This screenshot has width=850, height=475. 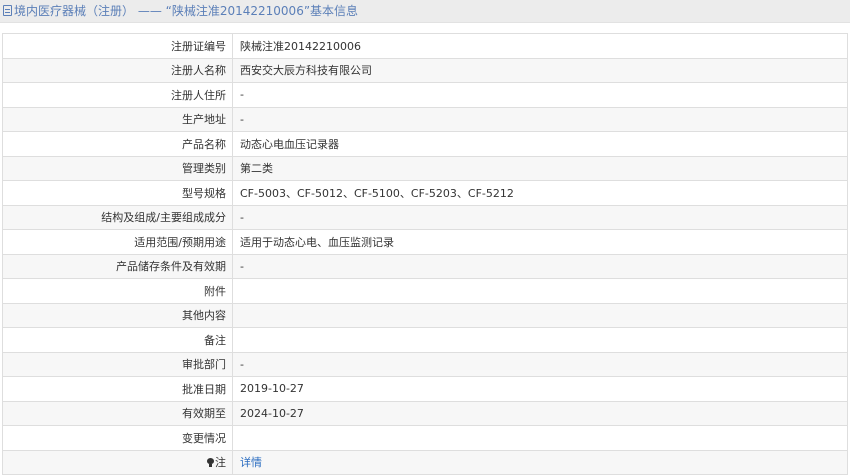 What do you see at coordinates (117, 70) in the screenshot?
I see `row-label: 注册人名称` at bounding box center [117, 70].